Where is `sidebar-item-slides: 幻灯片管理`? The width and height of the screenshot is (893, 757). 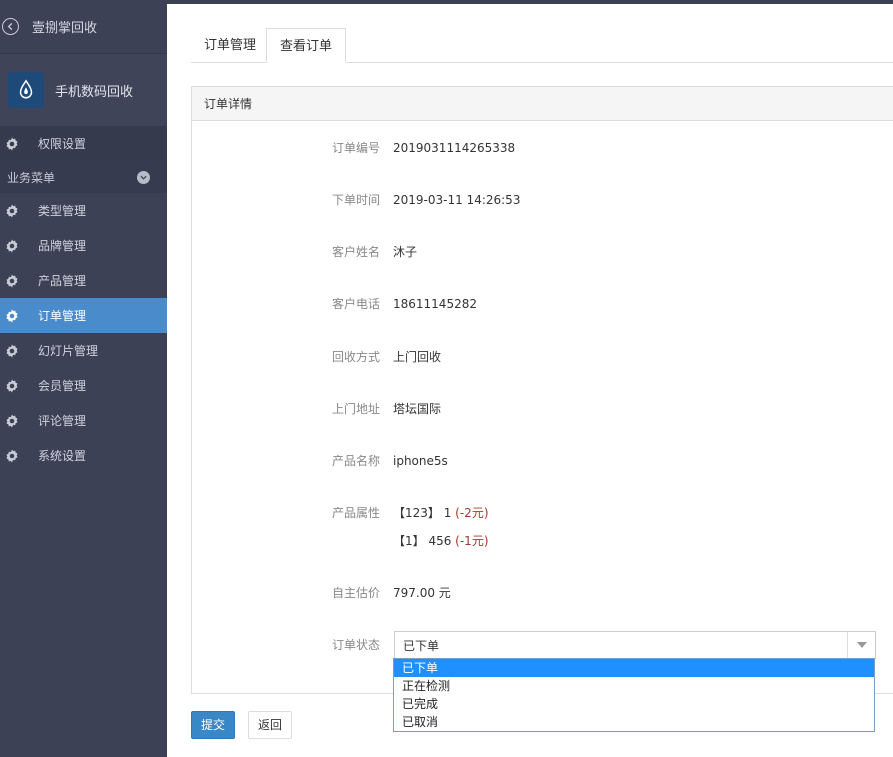 sidebar-item-slides: 幻灯片管理 is located at coordinates (83, 350).